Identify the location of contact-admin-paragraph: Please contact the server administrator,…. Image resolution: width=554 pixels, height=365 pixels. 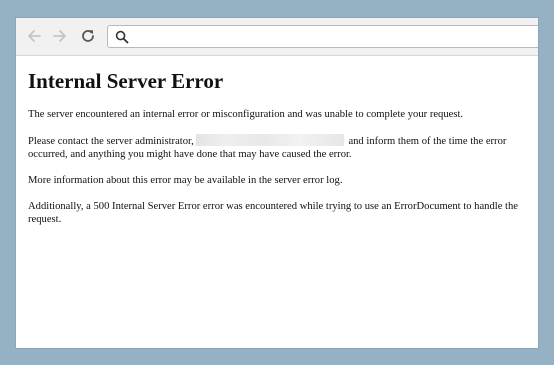
(276, 147).